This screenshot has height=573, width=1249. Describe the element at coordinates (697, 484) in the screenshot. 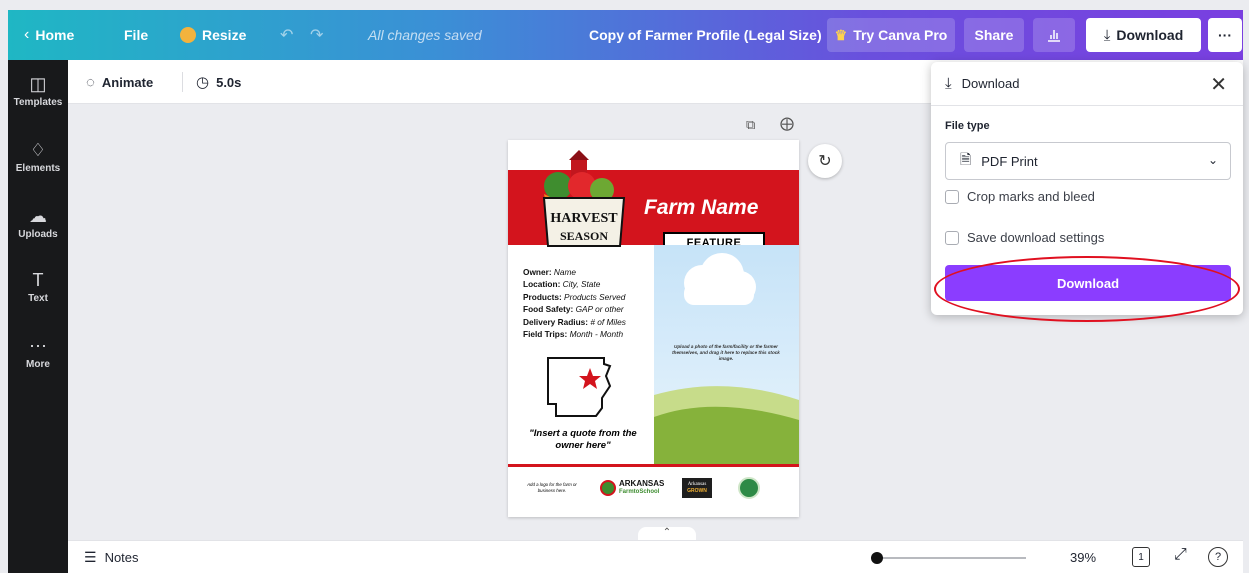

I see `logo-grown-top-text: Arkansas` at that location.